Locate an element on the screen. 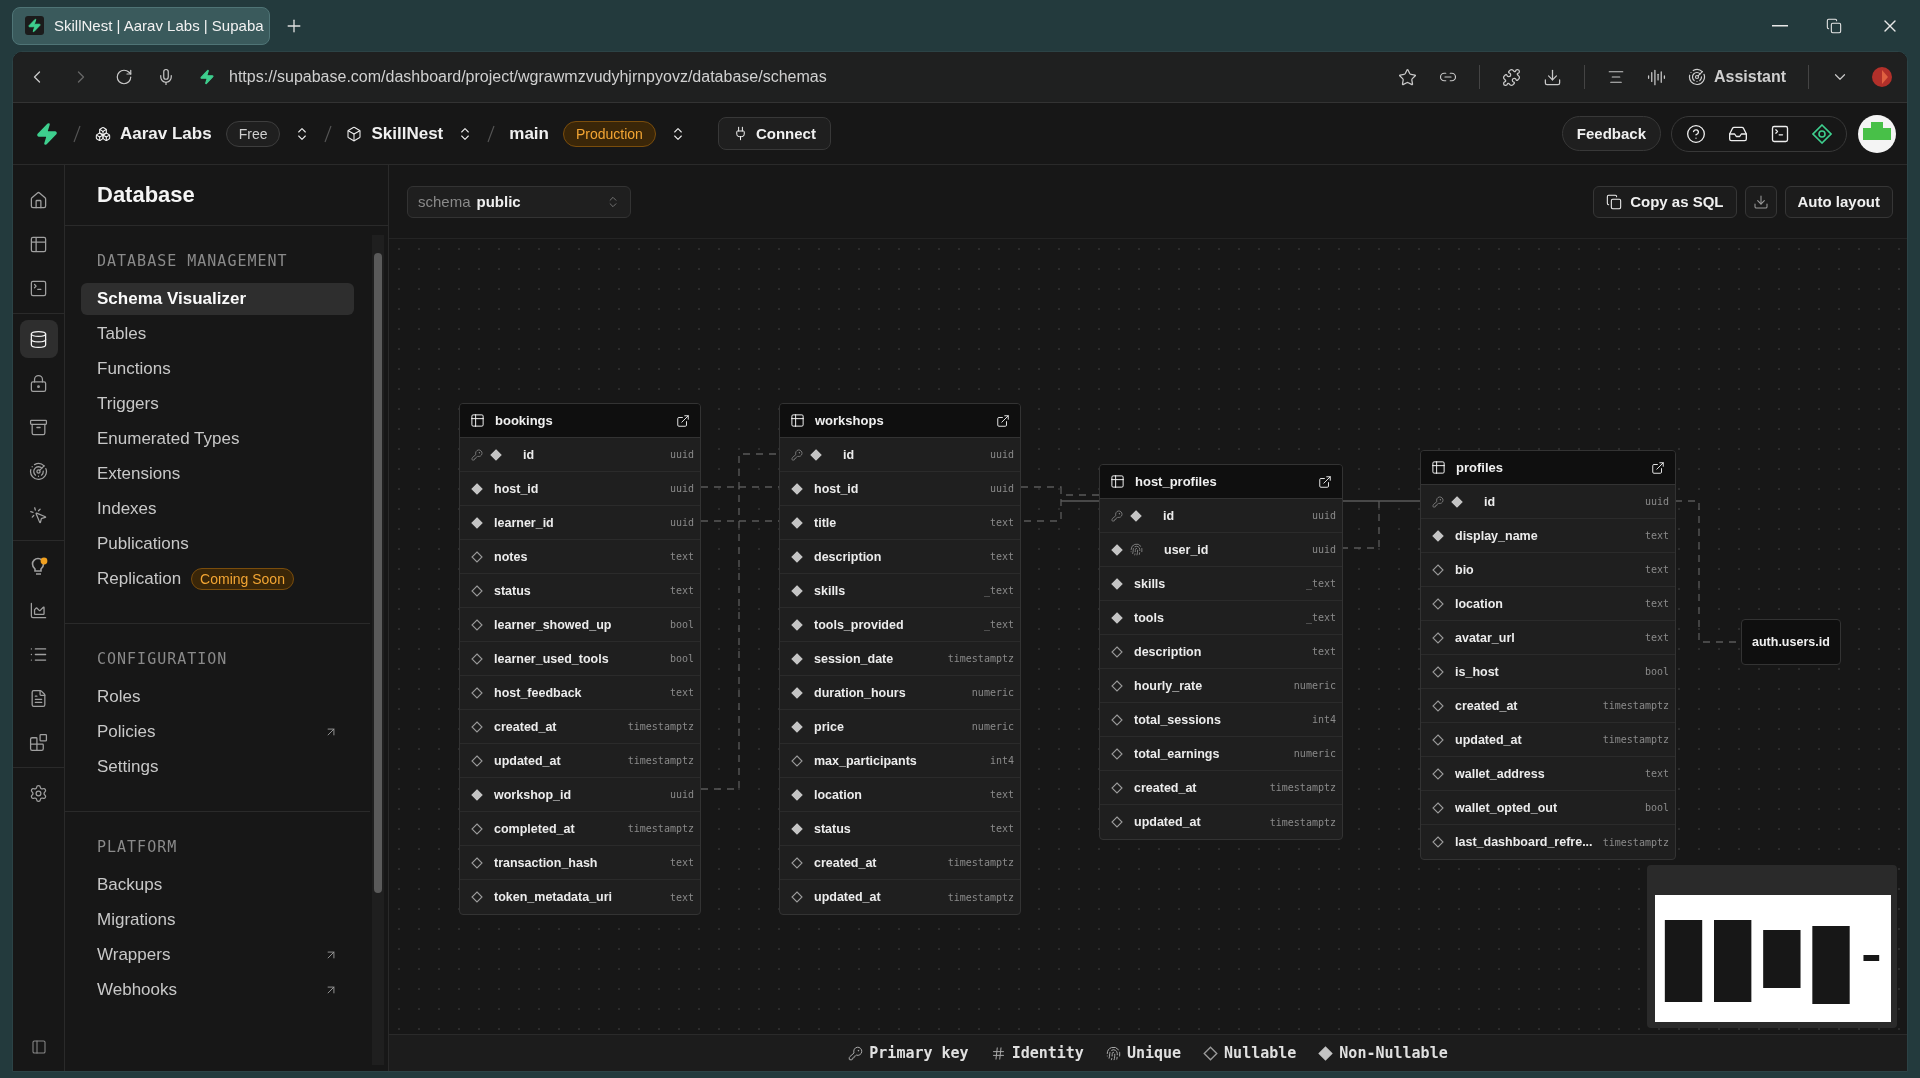 The height and width of the screenshot is (1078, 1920). nav-button is located at coordinates (38, 339).